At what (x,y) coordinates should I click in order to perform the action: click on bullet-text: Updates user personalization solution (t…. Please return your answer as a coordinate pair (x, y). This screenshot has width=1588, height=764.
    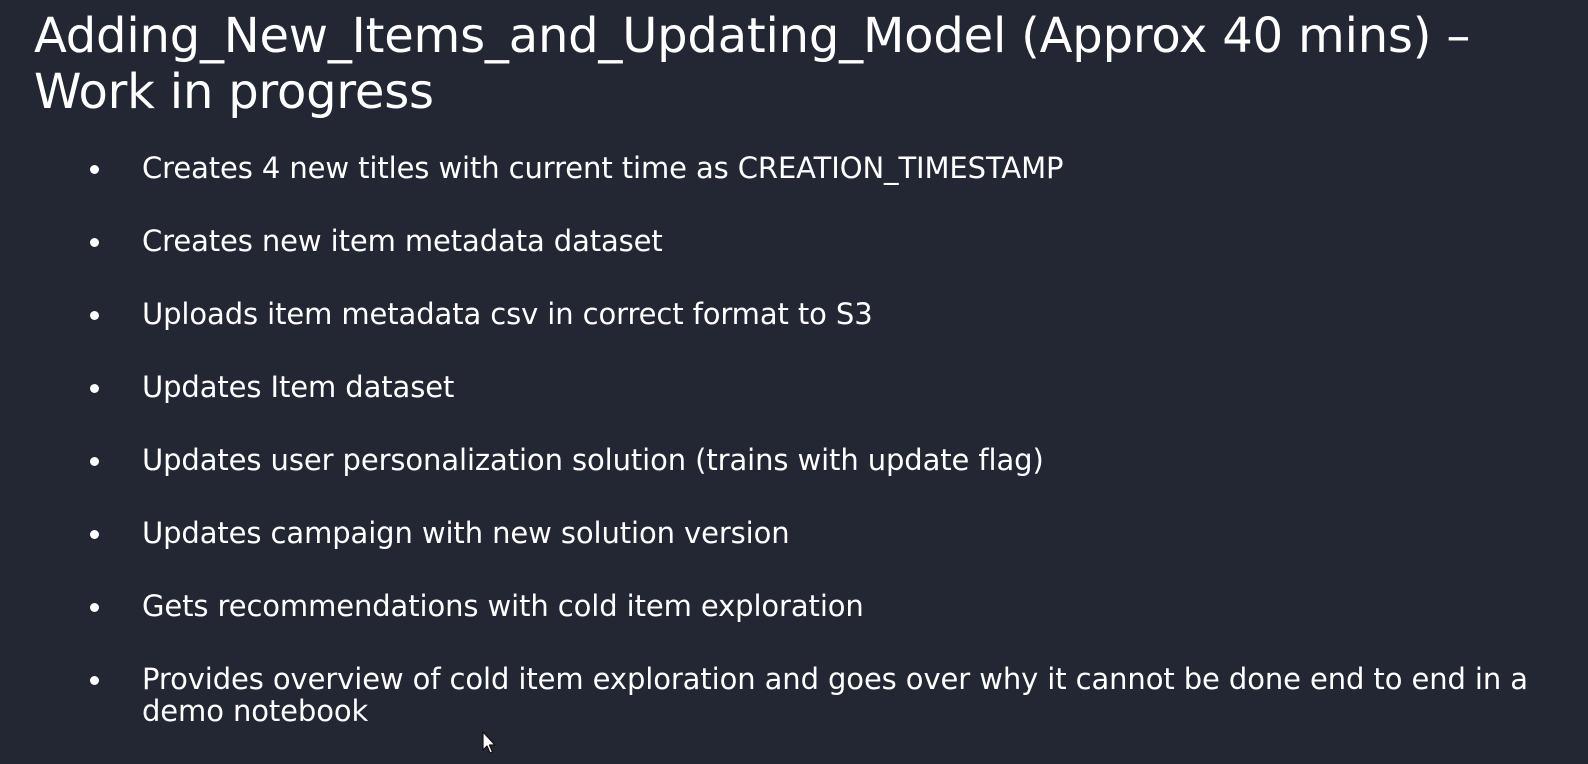
    Looking at the image, I should click on (593, 460).